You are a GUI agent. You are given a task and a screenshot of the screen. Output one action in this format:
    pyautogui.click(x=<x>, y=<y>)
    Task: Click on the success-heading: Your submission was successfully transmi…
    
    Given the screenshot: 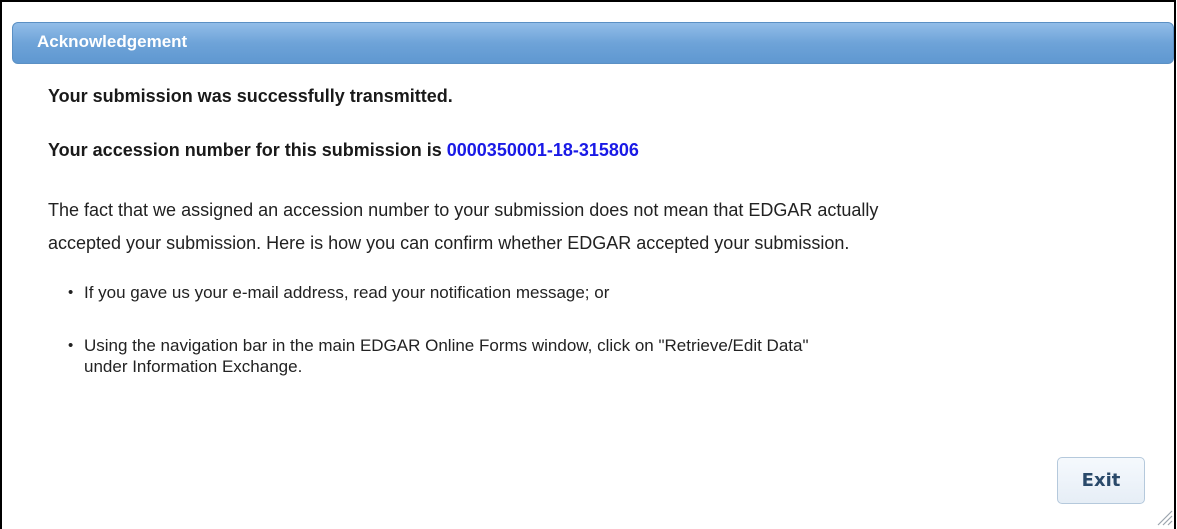 What is the action you would take?
    pyautogui.click(x=250, y=96)
    